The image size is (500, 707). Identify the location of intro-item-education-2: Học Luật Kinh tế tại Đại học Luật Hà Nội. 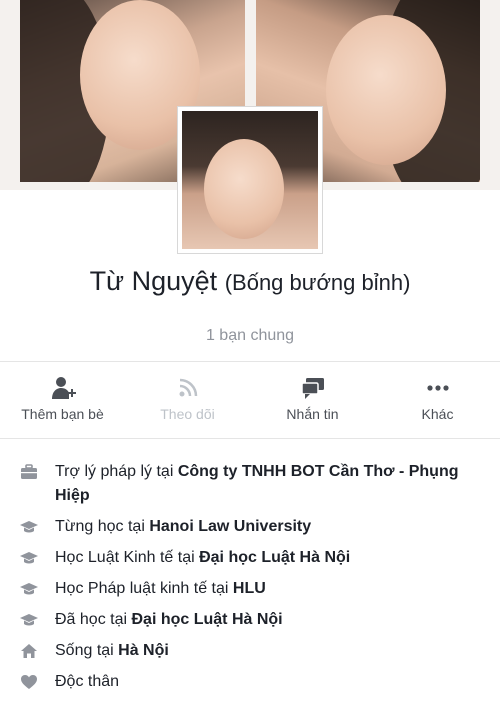
(250, 558).